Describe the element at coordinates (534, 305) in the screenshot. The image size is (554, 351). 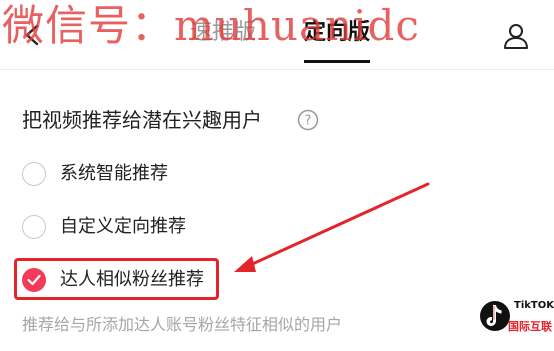
I see `logo-brand-text: TikTOK` at that location.